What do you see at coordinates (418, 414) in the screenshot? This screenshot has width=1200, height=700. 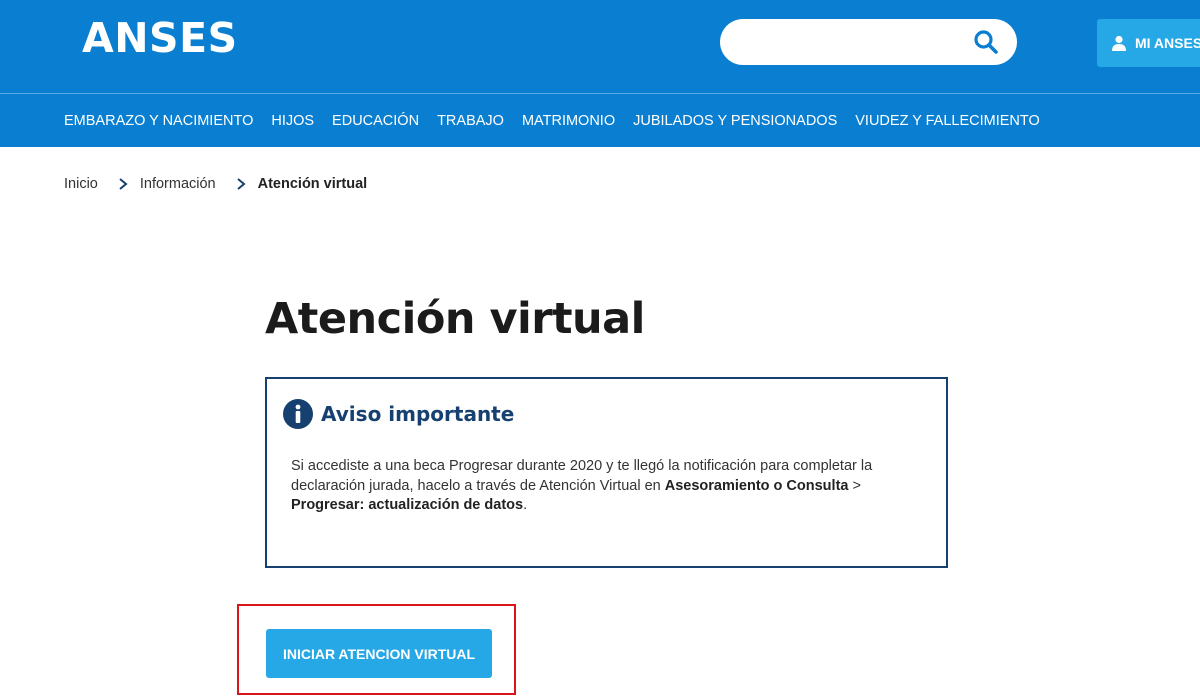 I see `notice-title: Aviso importante` at bounding box center [418, 414].